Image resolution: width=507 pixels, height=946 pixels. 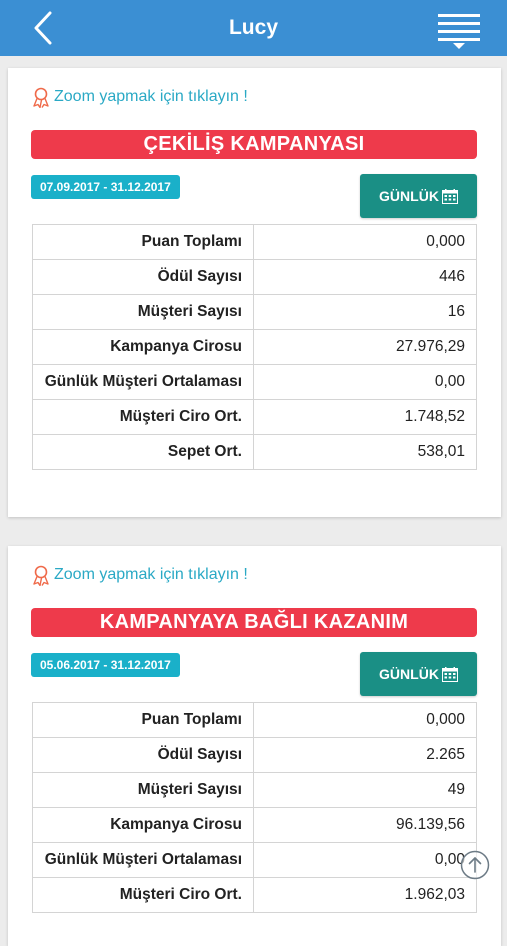 I want to click on table-row: Müşteri Sayısı 49, so click(x=254, y=790).